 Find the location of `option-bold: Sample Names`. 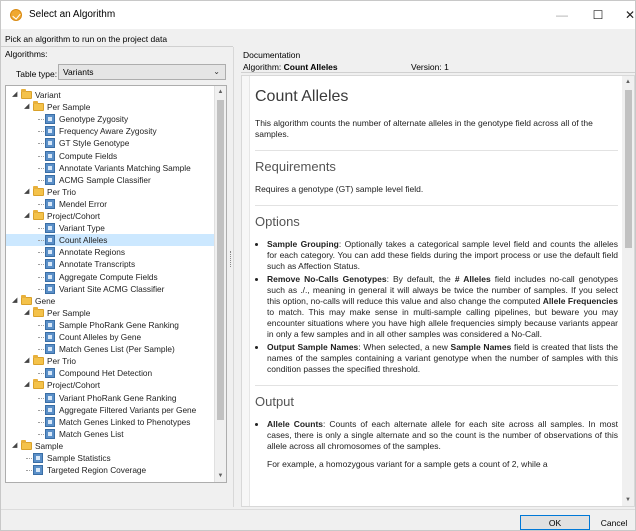

option-bold: Sample Names is located at coordinates (481, 347).